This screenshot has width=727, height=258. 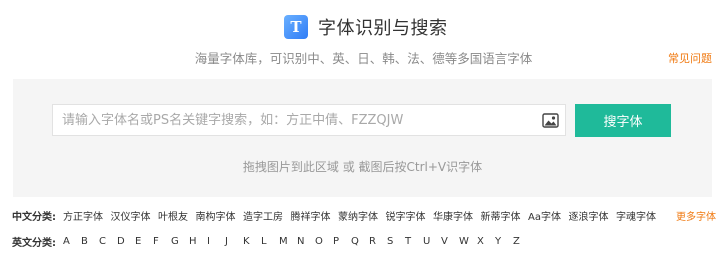 I want to click on letter-link: D, so click(x=126, y=241).